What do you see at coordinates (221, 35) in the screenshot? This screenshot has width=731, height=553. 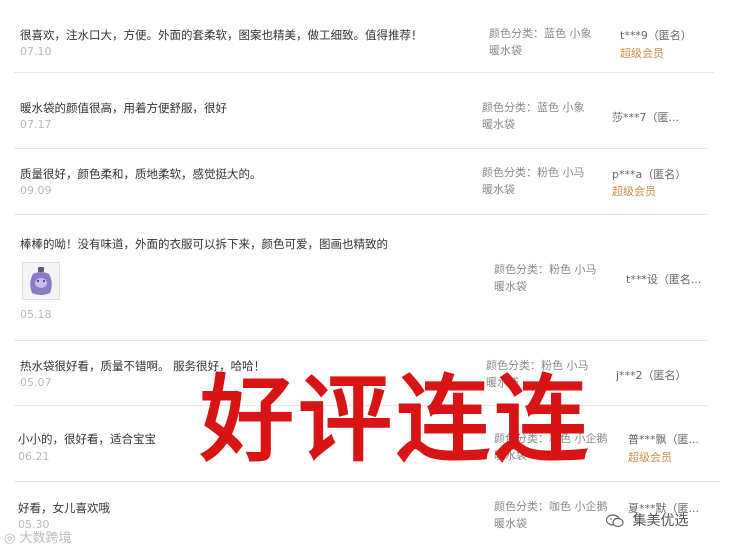 I see `review-text: 很喜欢，注水口大，方便。外面的套柔软，图案也精美，做工细致。值得推荐！` at bounding box center [221, 35].